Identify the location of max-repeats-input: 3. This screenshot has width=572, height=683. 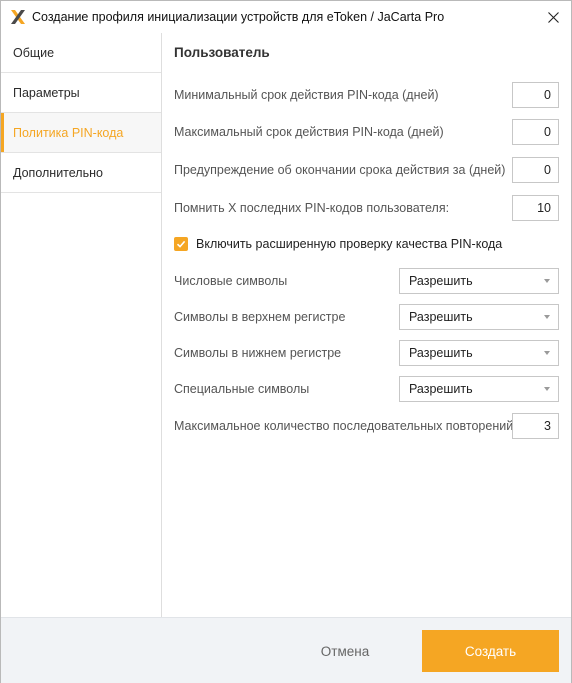
(535, 426).